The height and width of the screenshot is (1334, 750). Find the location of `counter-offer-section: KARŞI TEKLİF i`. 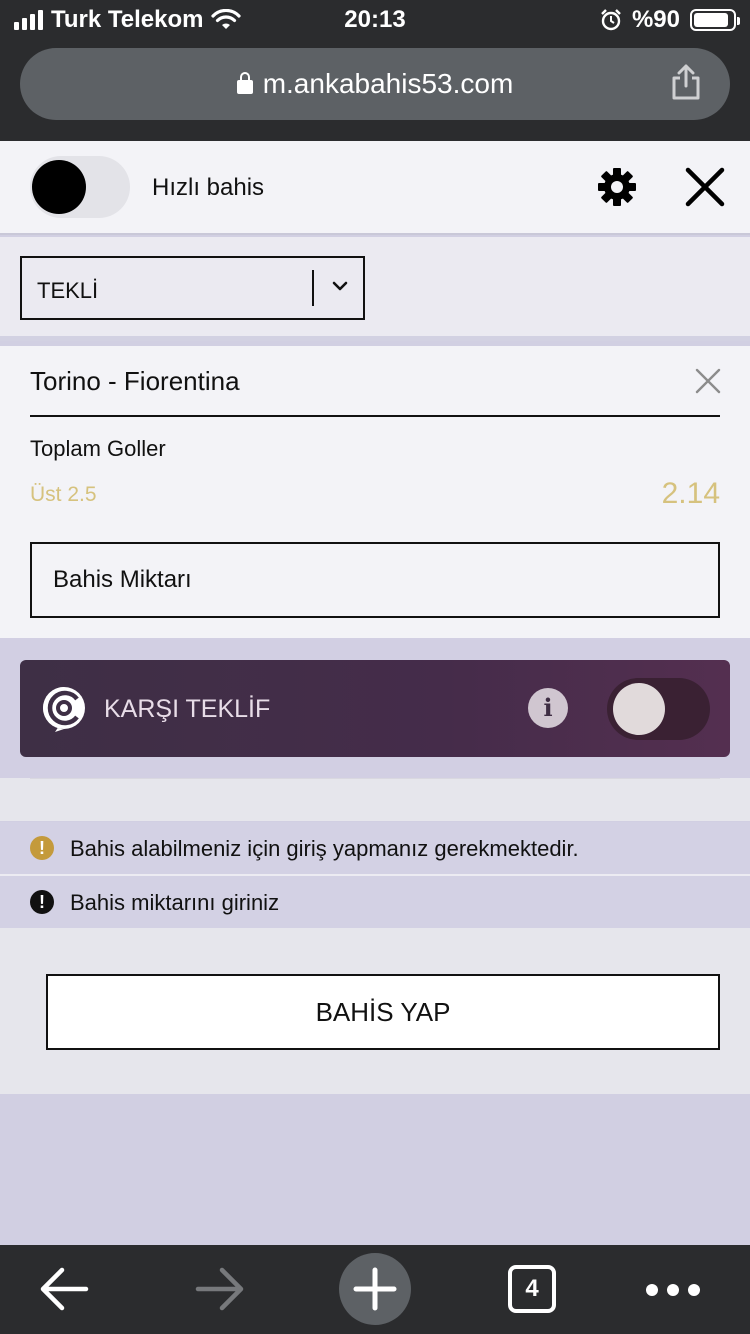

counter-offer-section: KARŞI TEKLİF i is located at coordinates (375, 708).